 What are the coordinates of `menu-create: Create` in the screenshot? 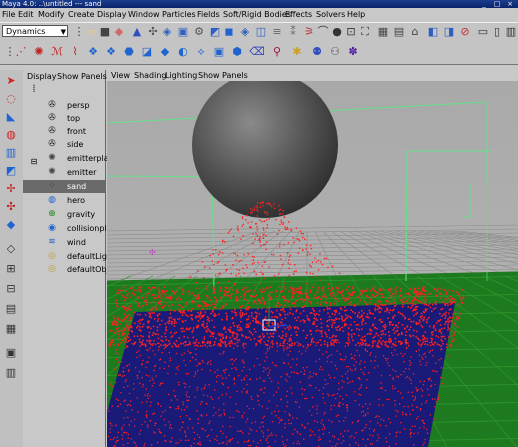 It's located at (81, 14).